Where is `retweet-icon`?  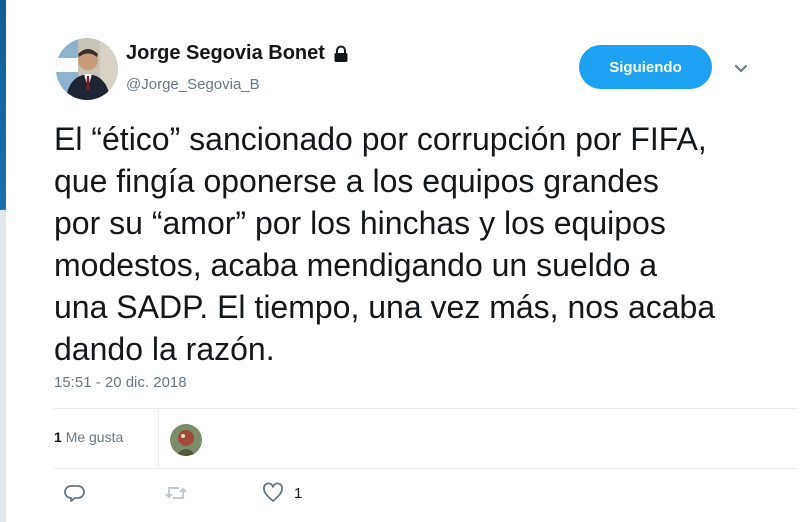
retweet-icon is located at coordinates (176, 493).